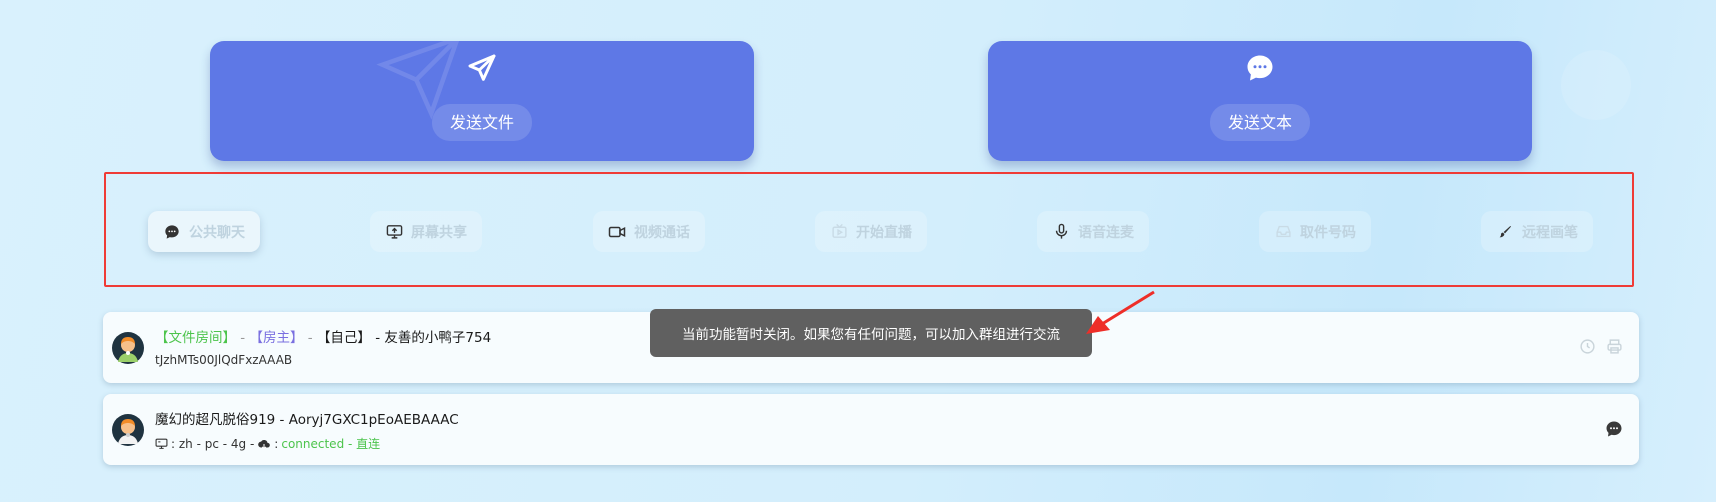  What do you see at coordinates (871, 333) in the screenshot?
I see `toast-message: 当前功能暂时关闭。如果您有任何问题，可以加入群组进行交流` at bounding box center [871, 333].